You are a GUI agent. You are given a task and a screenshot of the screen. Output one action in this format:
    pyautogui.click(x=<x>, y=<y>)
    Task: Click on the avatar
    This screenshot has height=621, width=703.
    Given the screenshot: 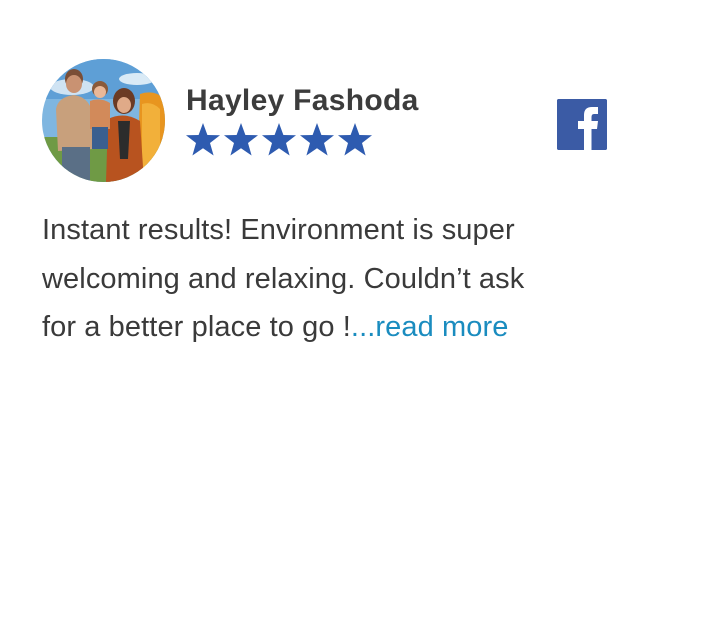 What is the action you would take?
    pyautogui.click(x=103, y=120)
    